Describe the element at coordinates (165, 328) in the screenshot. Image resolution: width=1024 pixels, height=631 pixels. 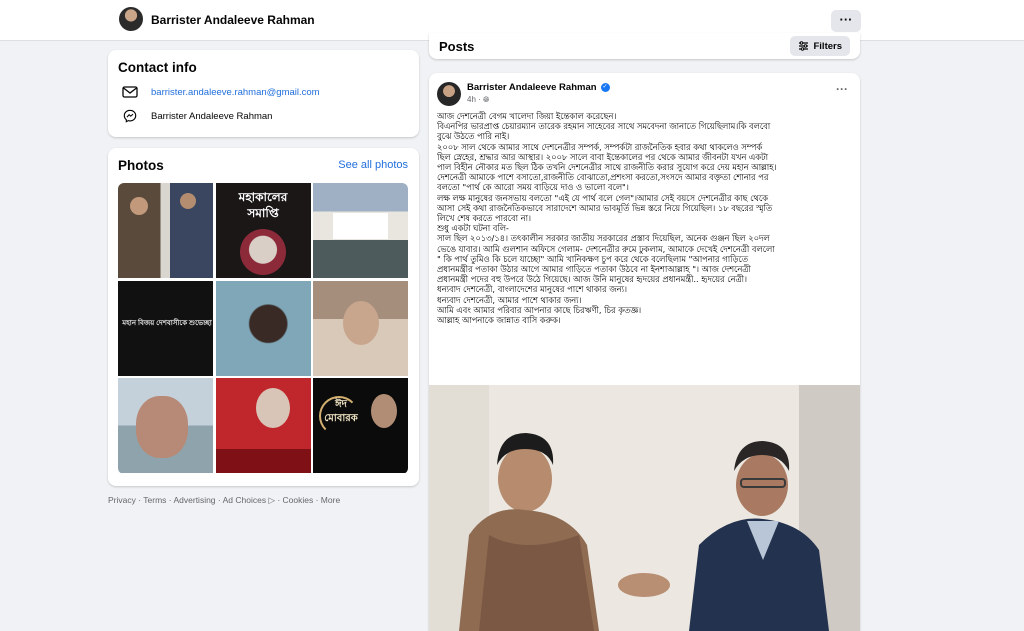
I see `photo-tile: মহান বিজয় দেশবাসীকে শুভেচ্ছা` at that location.